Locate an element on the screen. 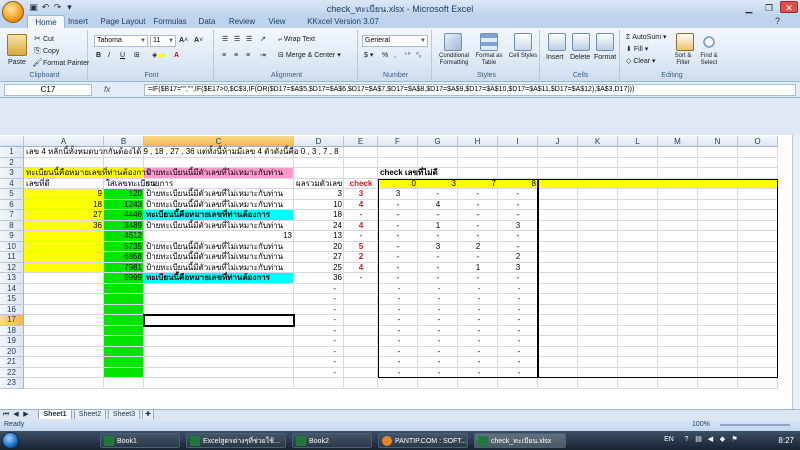 This screenshot has width=800, height=450. close-icon: ✕ is located at coordinates (789, 7).